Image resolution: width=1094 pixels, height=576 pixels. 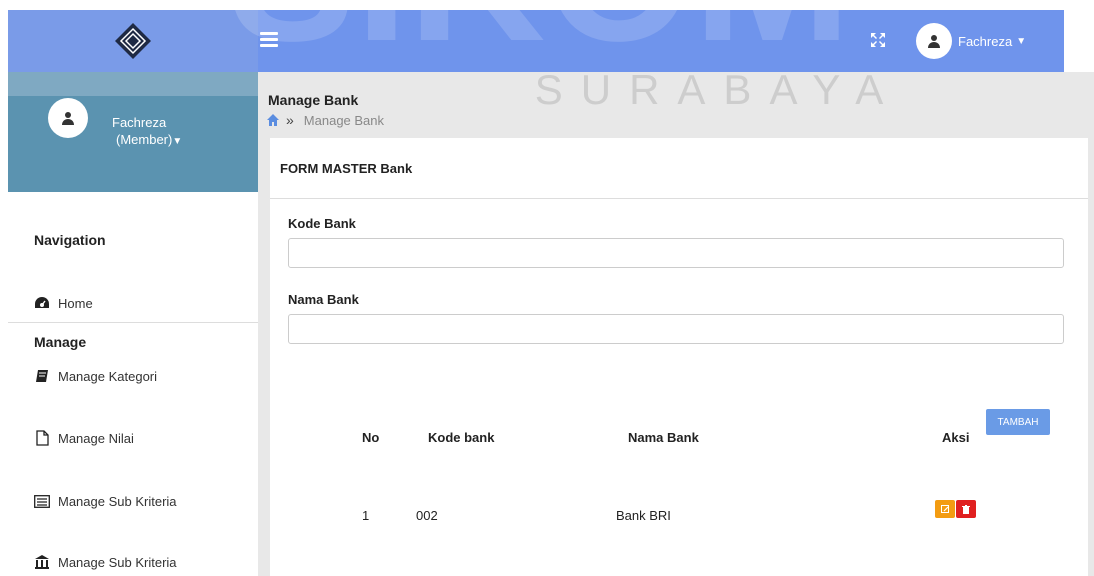 What do you see at coordinates (290, 120) in the screenshot?
I see `double-chevron-icon: »` at bounding box center [290, 120].